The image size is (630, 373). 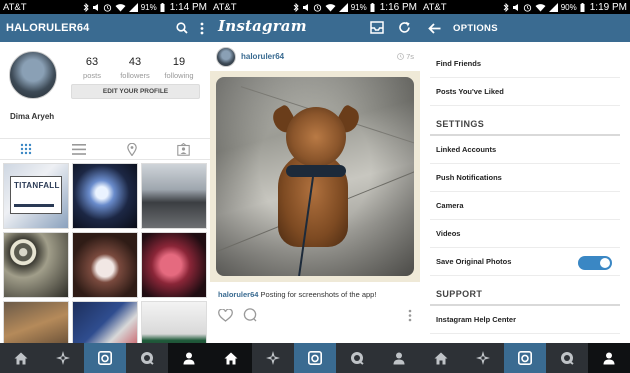 What do you see at coordinates (225, 7) in the screenshot?
I see `carrier-label: AT&T` at bounding box center [225, 7].